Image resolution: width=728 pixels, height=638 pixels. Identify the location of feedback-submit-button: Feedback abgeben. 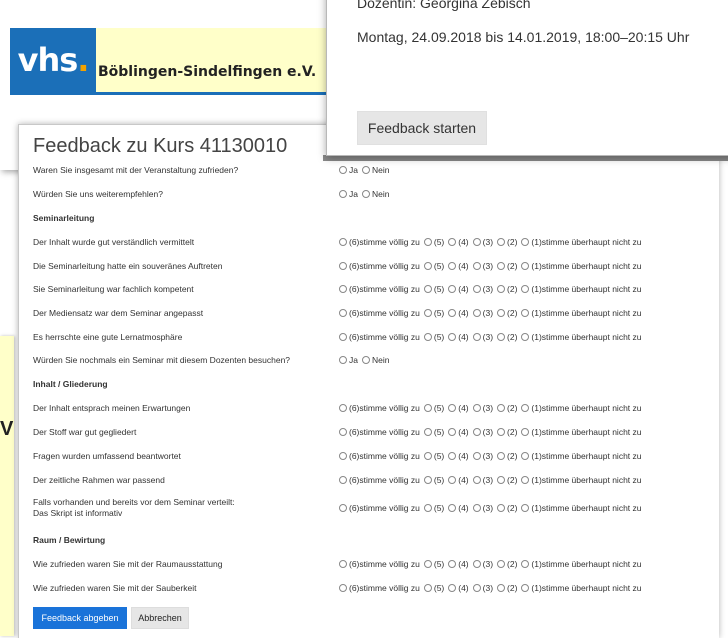
(80, 618).